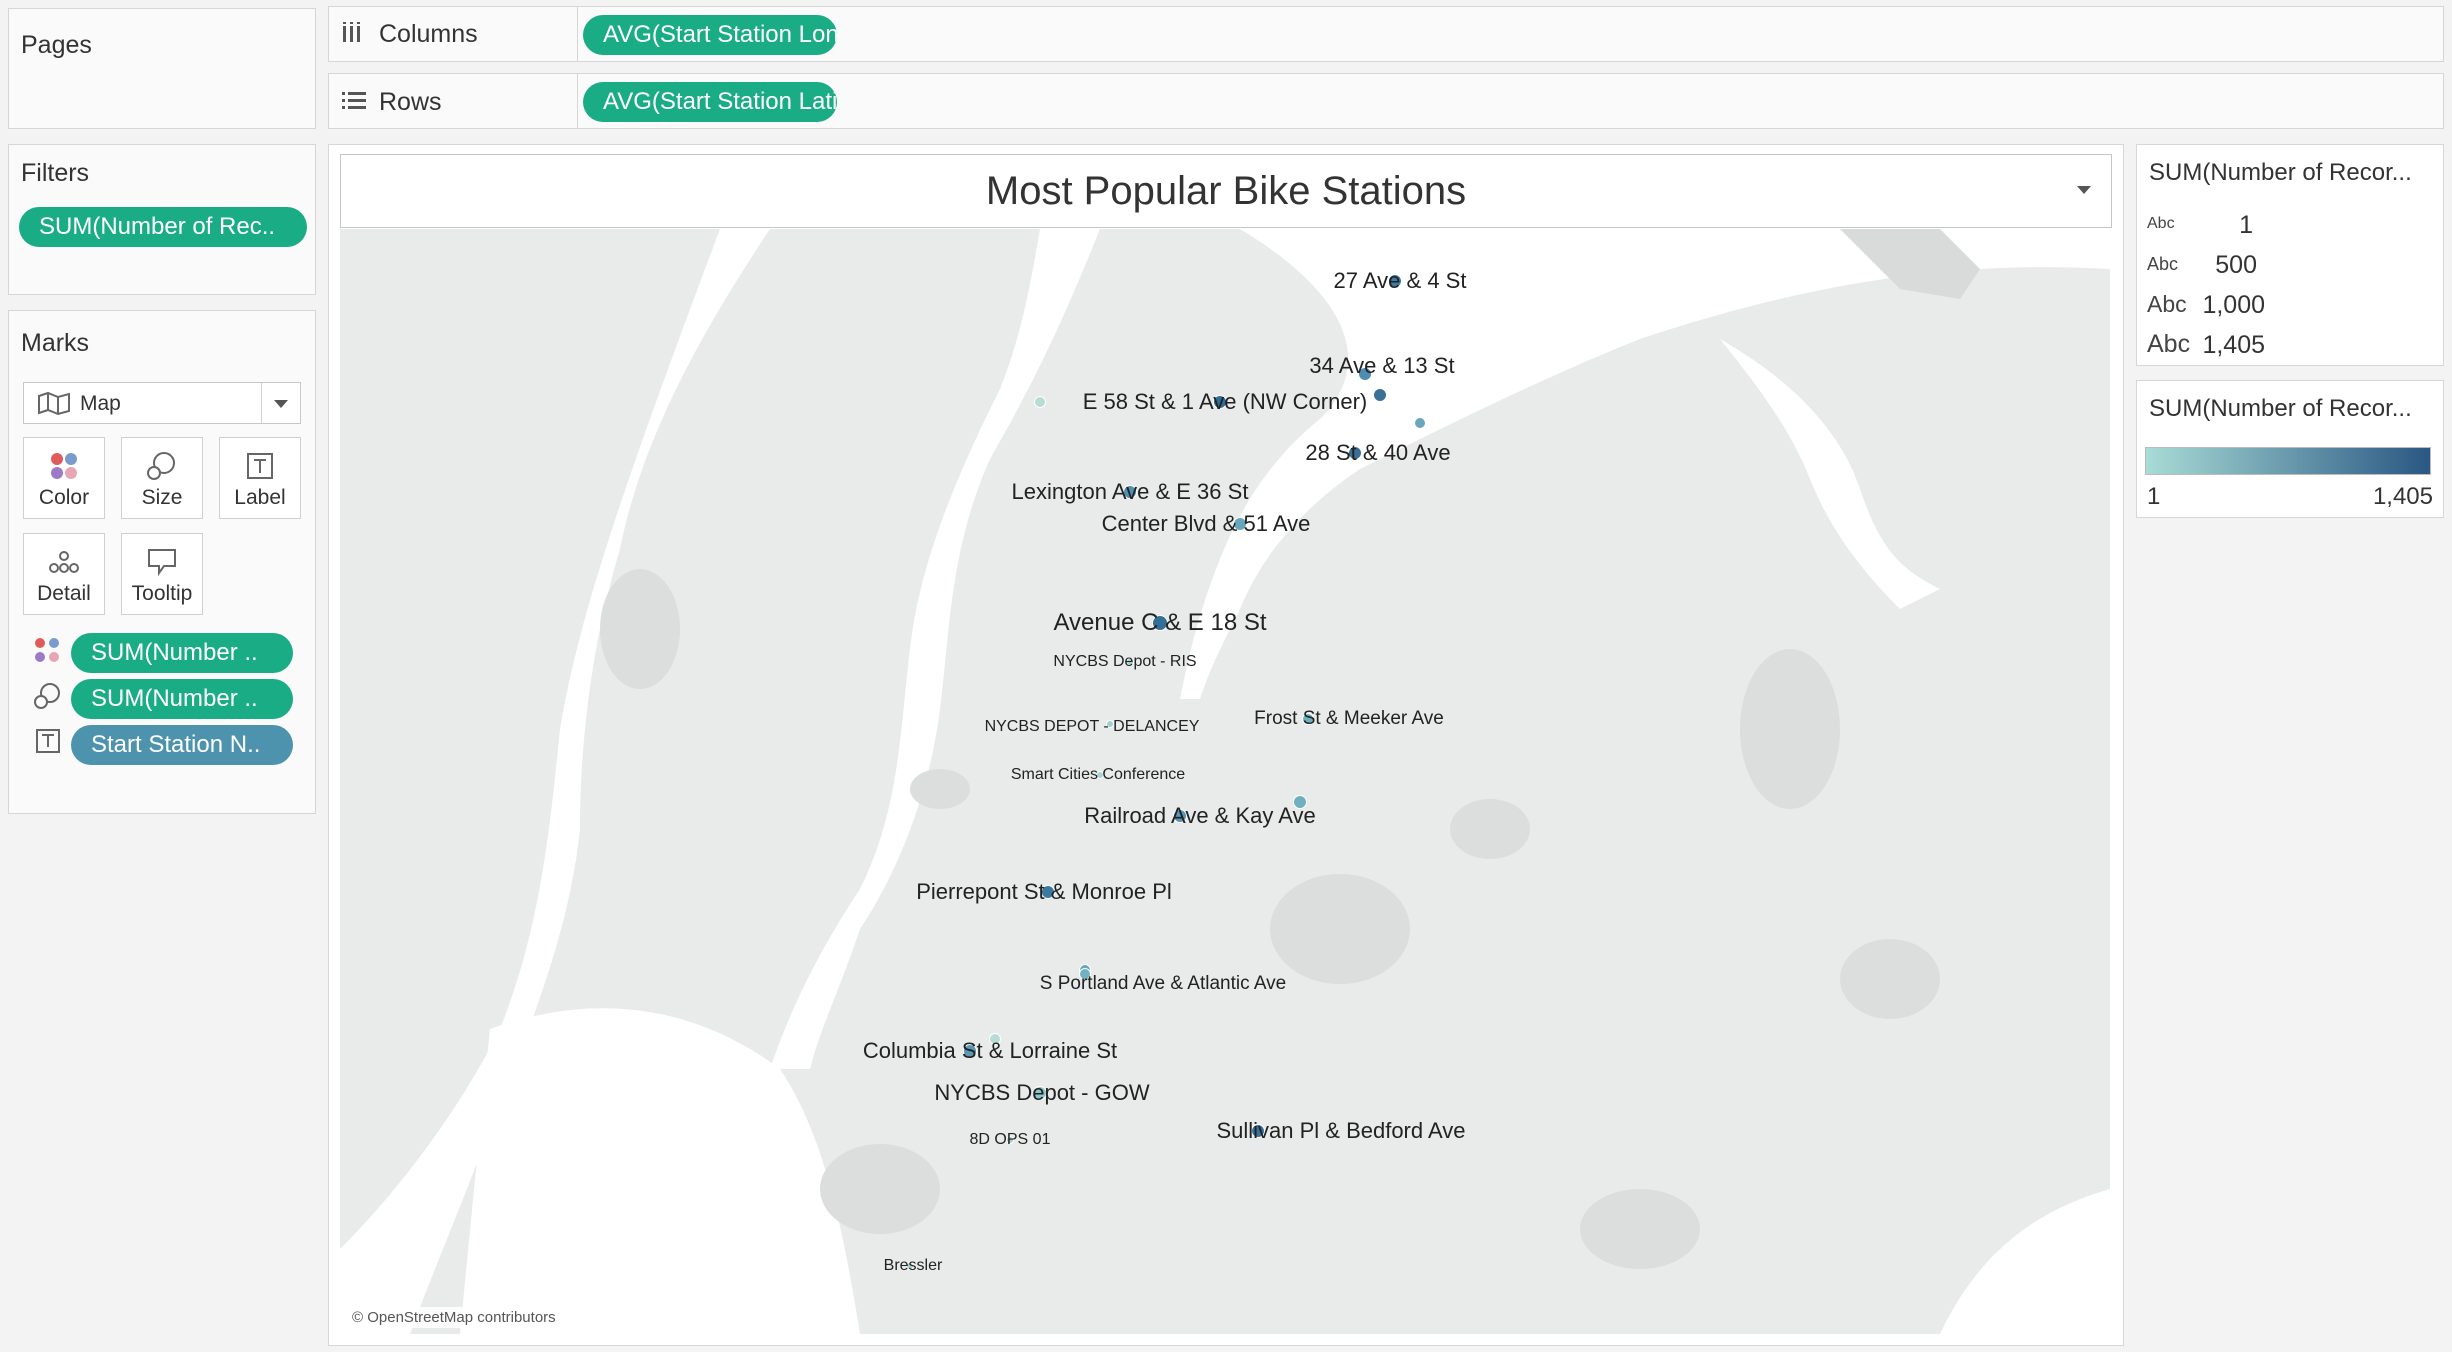 The height and width of the screenshot is (1352, 2452). Describe the element at coordinates (2288, 461) in the screenshot. I see `color-ramp` at that location.